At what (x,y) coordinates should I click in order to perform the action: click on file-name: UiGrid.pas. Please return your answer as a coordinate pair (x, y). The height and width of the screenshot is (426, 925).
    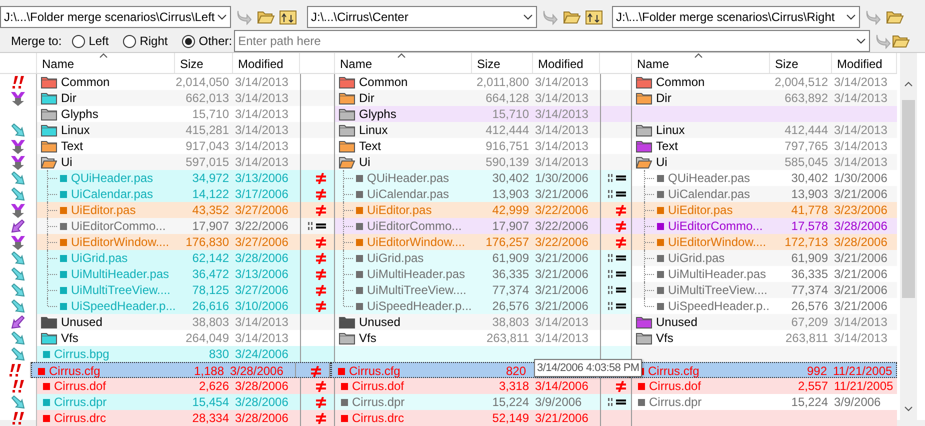
    Looking at the image, I should click on (99, 258).